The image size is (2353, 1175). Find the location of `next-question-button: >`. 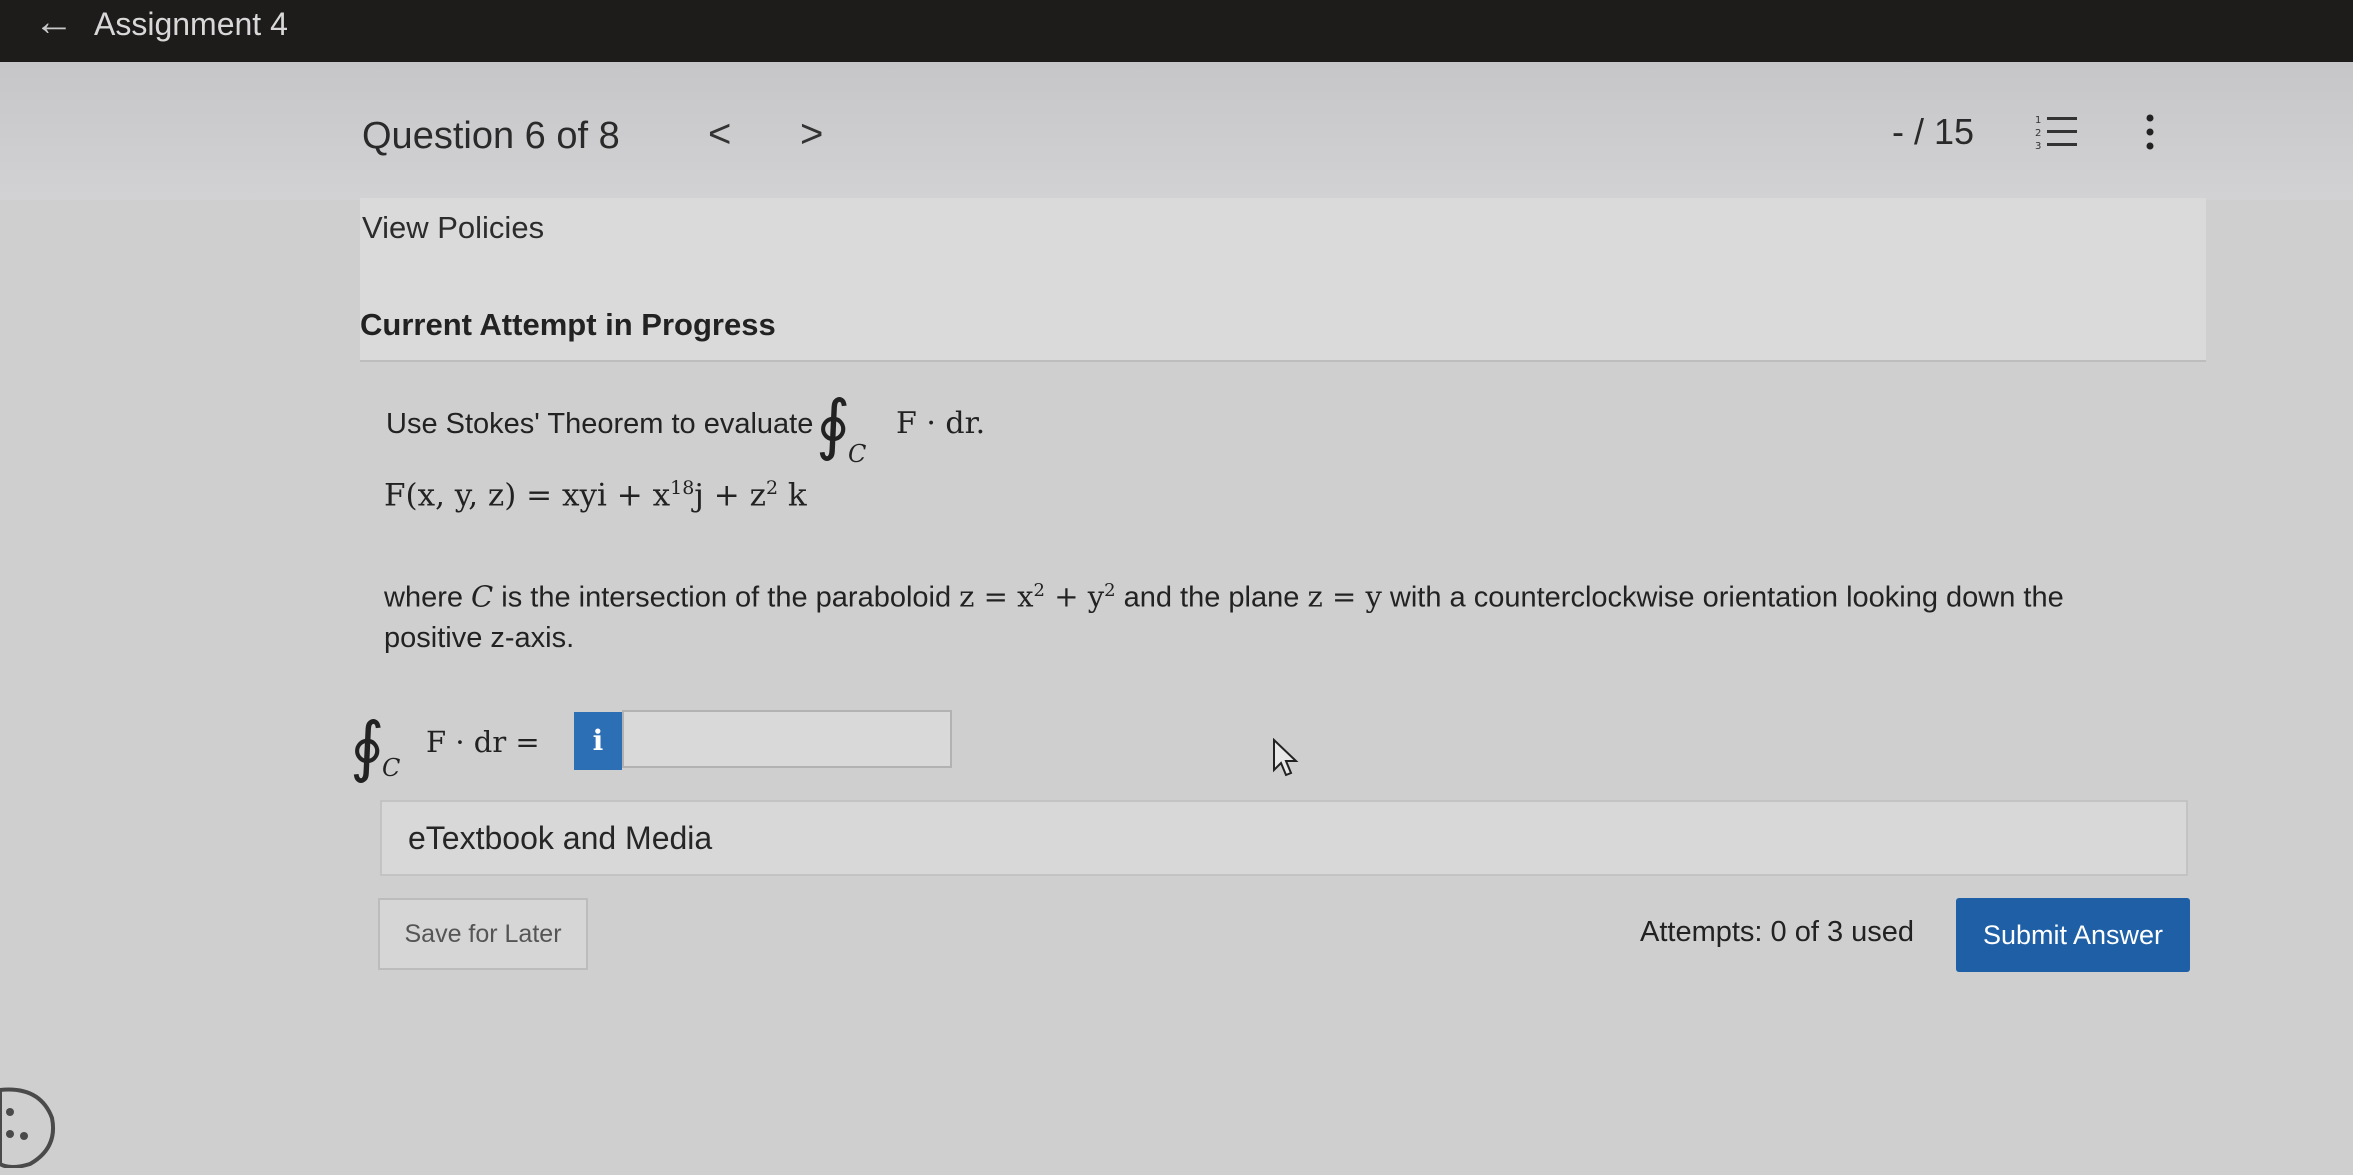

next-question-button: > is located at coordinates (811, 134).